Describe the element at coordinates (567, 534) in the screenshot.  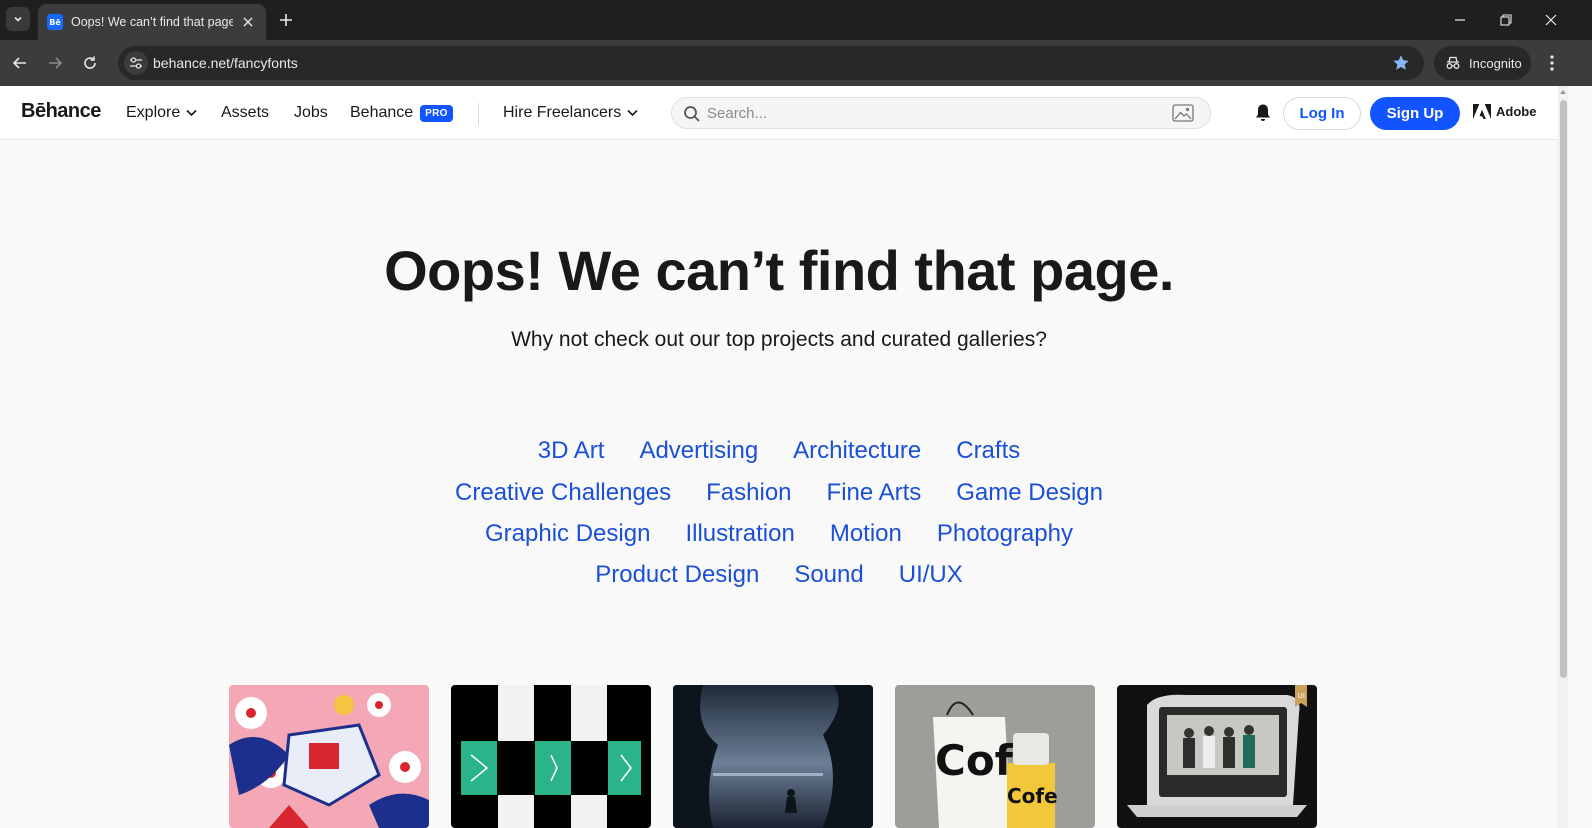
I see `category-link-graphic-design: Graphic Design` at that location.